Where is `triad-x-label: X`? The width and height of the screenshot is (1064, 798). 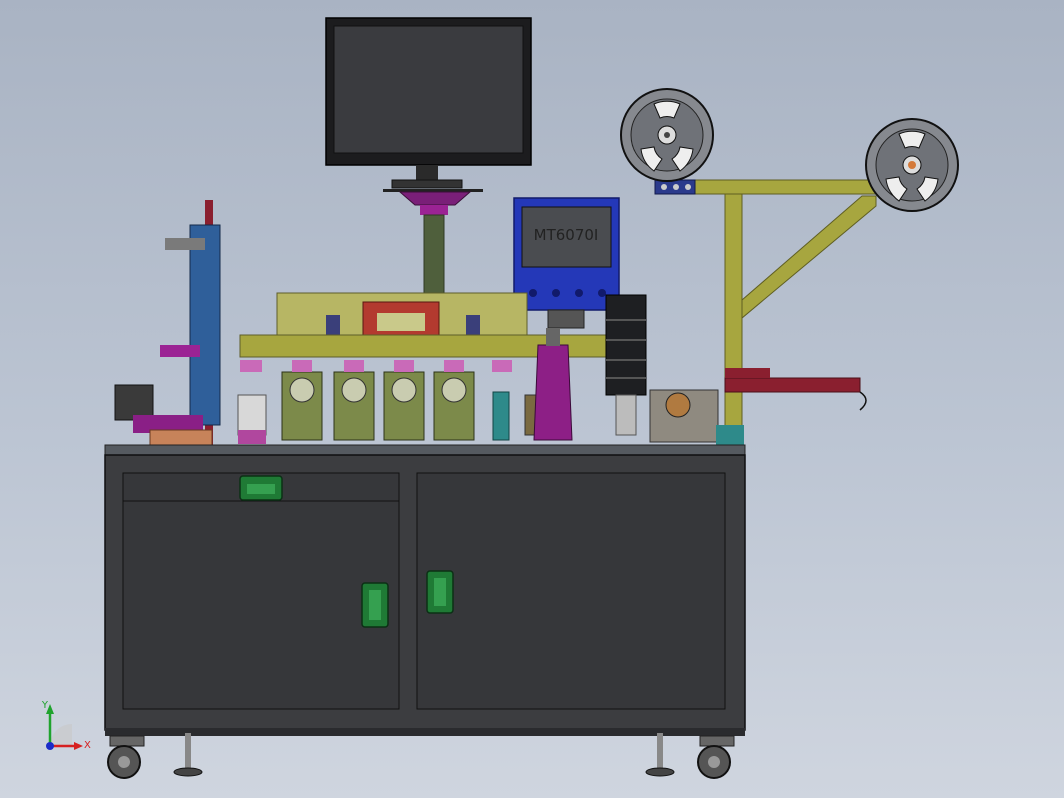 triad-x-label: X is located at coordinates (87, 745).